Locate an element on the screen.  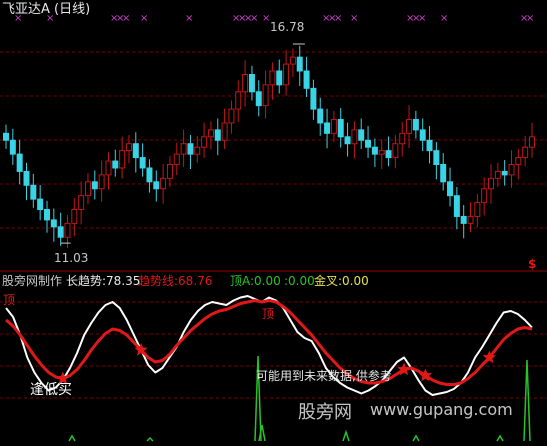
mid-top-annotation: 顶 is located at coordinates (268, 314).